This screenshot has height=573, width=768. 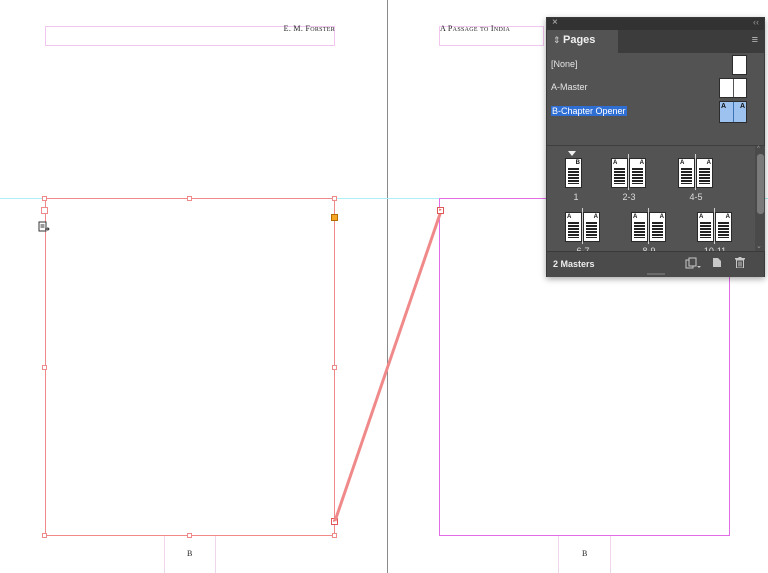 I want to click on tab-pages: ⇕ Pages, so click(x=582, y=41).